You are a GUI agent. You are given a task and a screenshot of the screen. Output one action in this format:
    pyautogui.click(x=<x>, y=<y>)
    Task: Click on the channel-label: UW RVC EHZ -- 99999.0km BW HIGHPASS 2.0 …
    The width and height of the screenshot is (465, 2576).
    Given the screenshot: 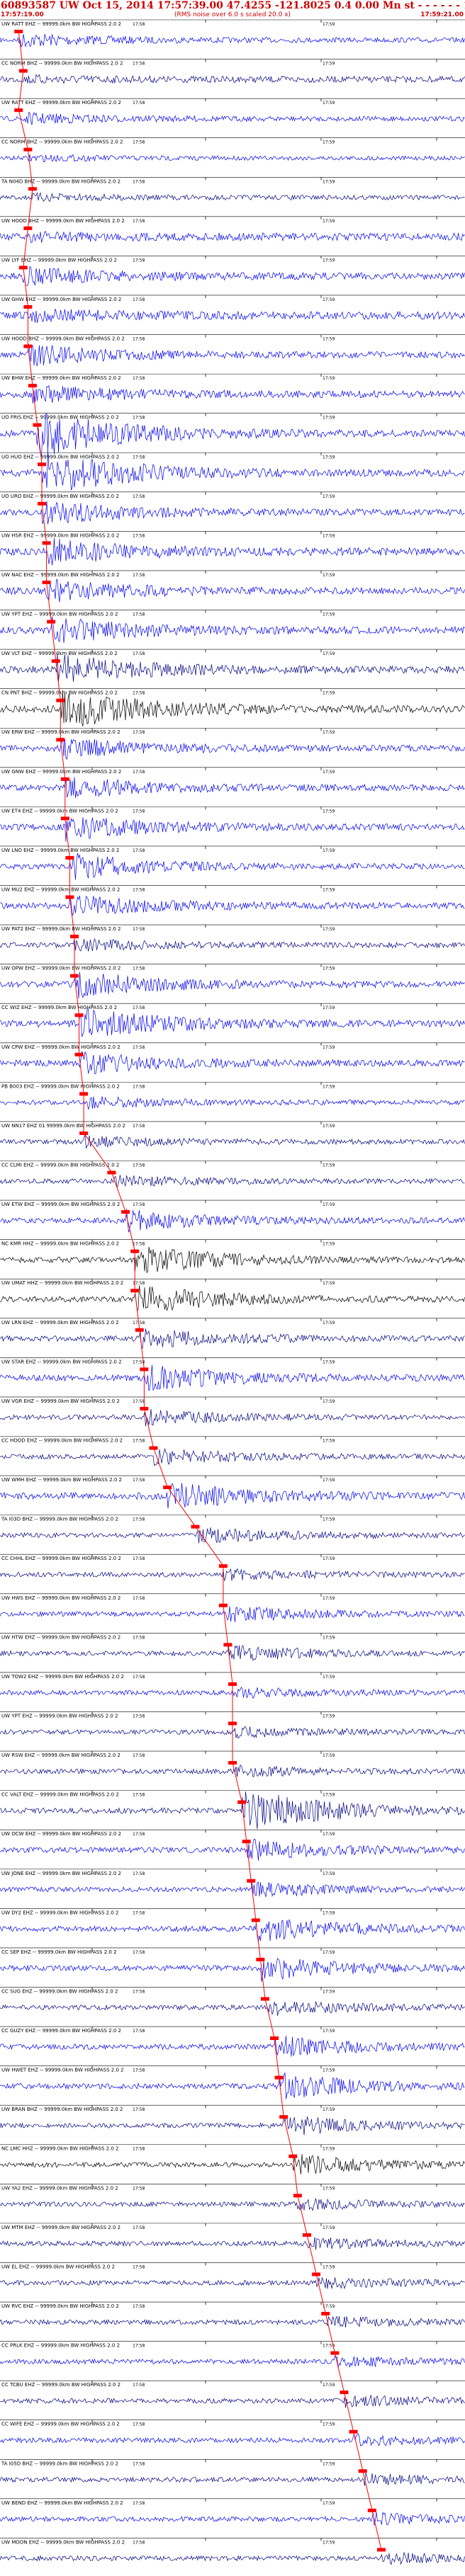 What is the action you would take?
    pyautogui.click(x=60, y=2306)
    